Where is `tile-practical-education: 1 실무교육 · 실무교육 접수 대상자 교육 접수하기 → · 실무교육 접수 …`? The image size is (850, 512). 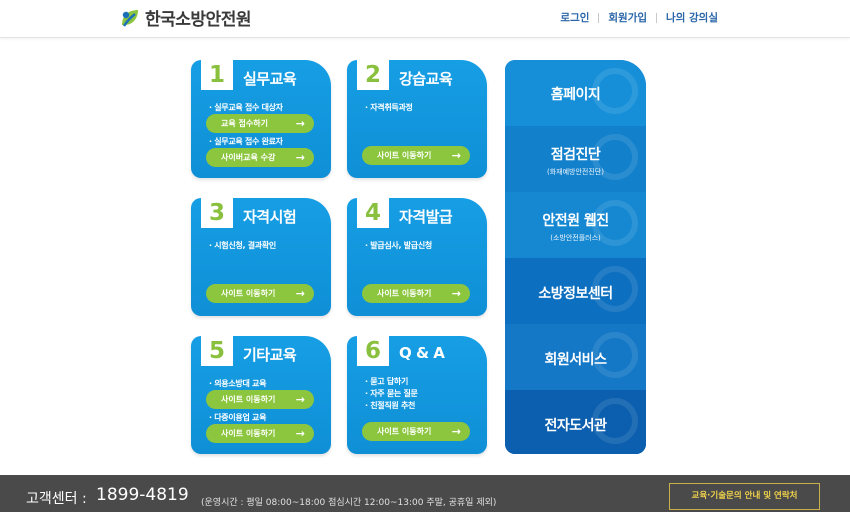 tile-practical-education: 1 실무교육 · 실무교육 접수 대상자 교육 접수하기 → · 실무교육 접수 … is located at coordinates (261, 119).